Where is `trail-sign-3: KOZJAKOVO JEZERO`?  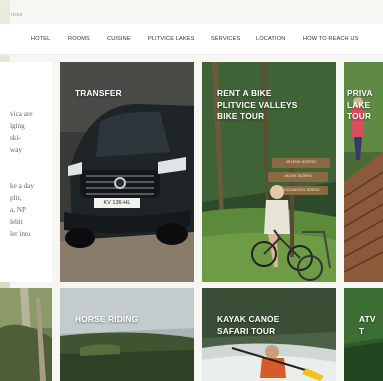 trail-sign-3: KOZJAKOVO JEZERO is located at coordinates (302, 190).